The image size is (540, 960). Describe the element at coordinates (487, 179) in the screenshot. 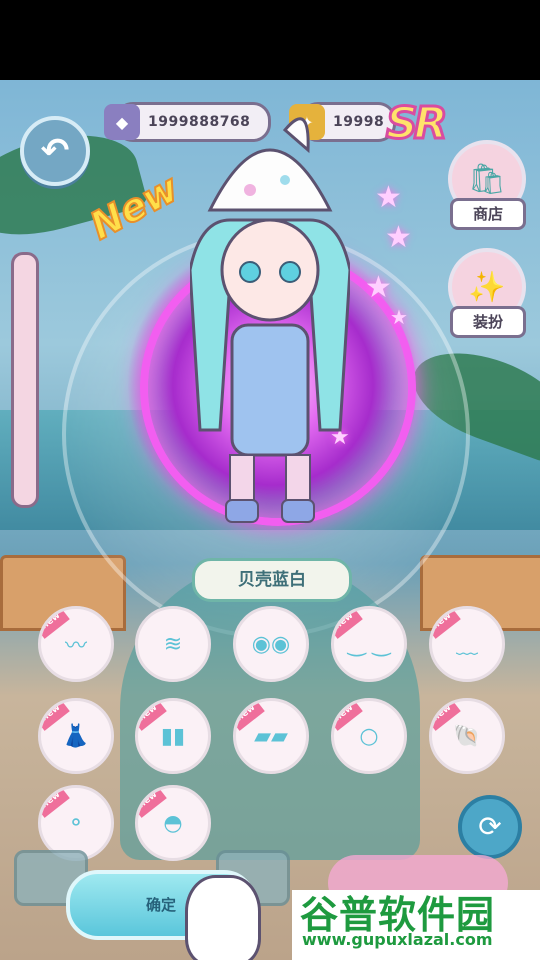

I see `shopping-bag-icon: 🛍` at that location.